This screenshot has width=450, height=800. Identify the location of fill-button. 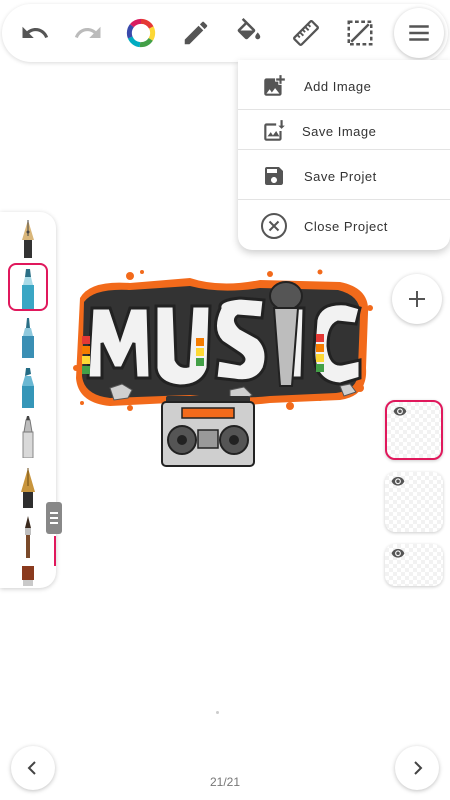
(249, 33).